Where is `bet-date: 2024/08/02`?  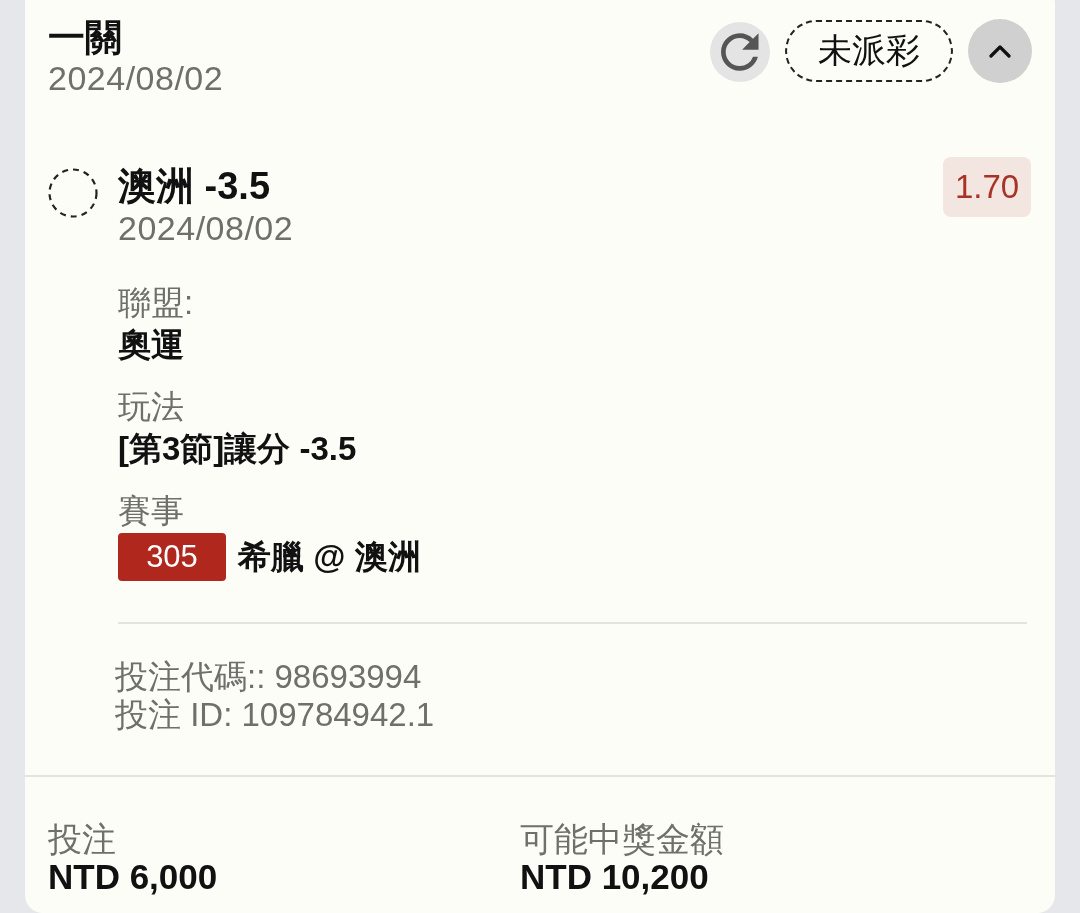 bet-date: 2024/08/02 is located at coordinates (136, 78).